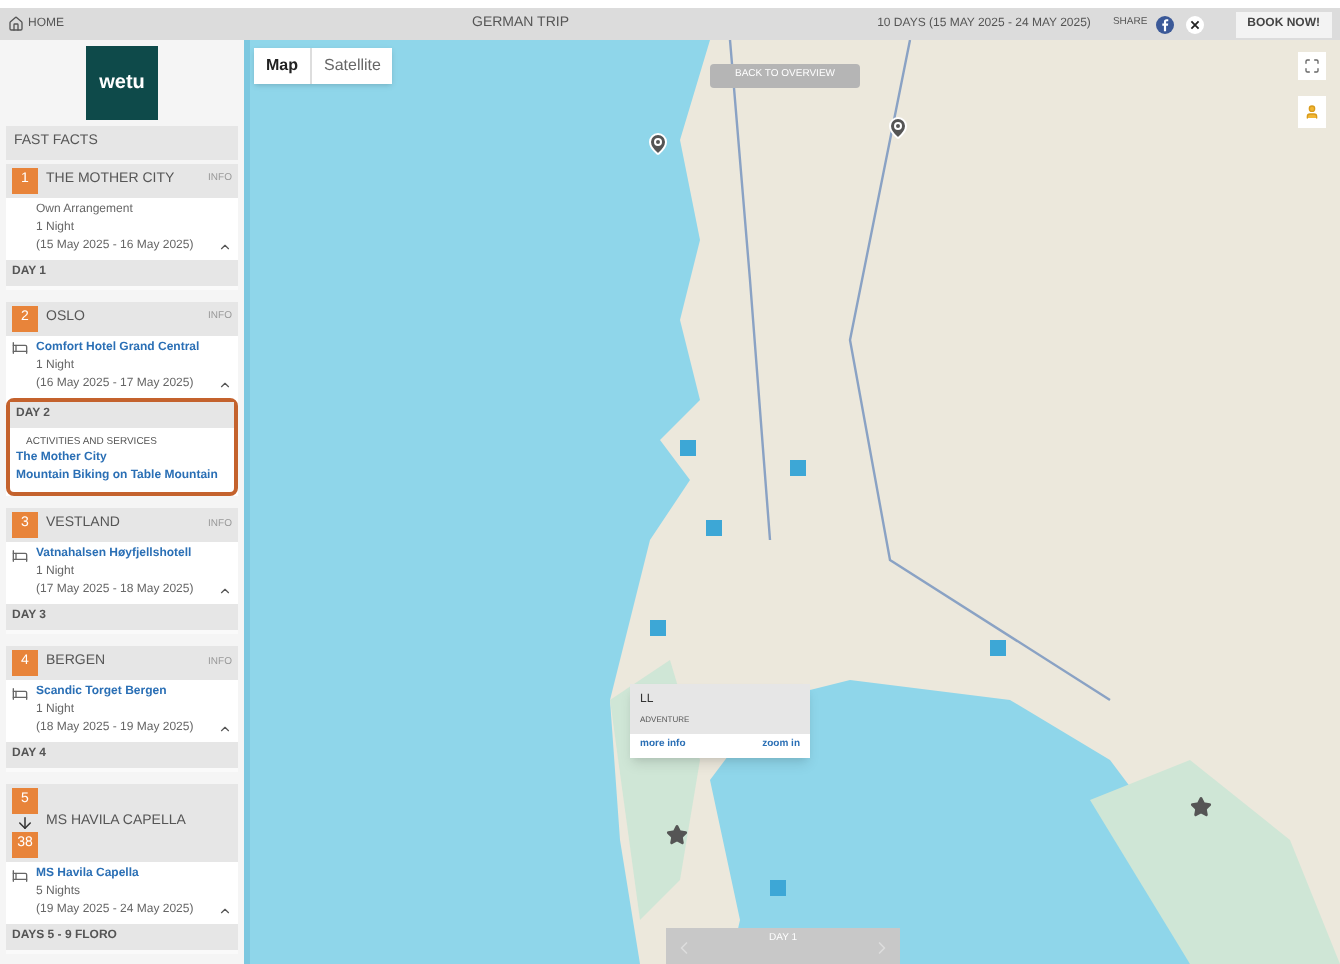 The width and height of the screenshot is (1340, 964). What do you see at coordinates (1312, 112) in the screenshot?
I see `person-icon` at bounding box center [1312, 112].